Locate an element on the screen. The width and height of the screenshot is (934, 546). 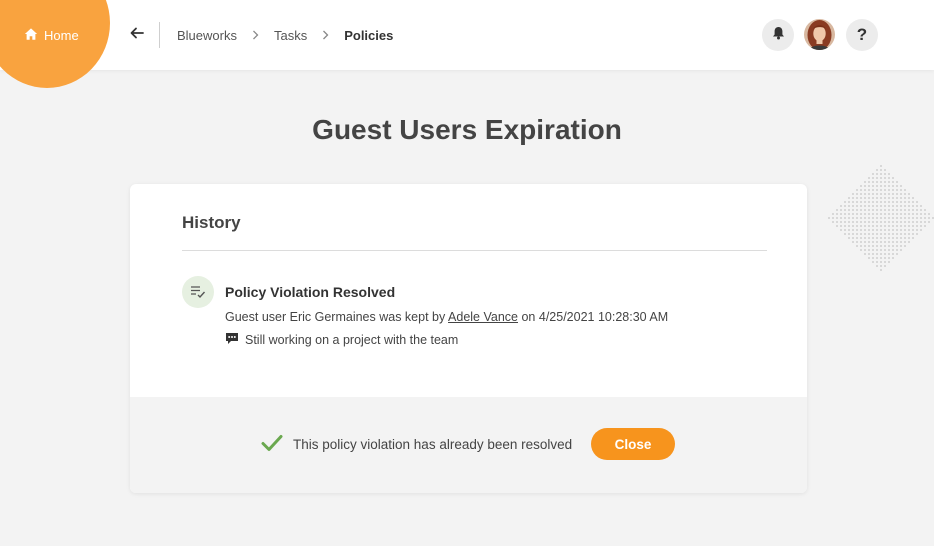
help-icon: ? is located at coordinates (862, 34).